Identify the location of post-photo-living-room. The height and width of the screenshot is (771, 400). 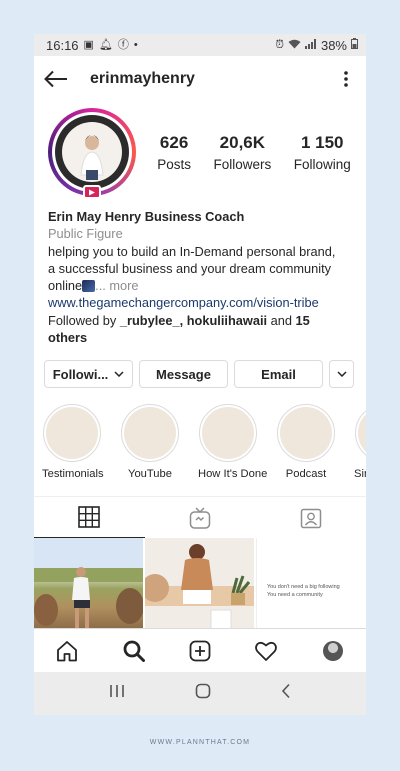
(199, 584).